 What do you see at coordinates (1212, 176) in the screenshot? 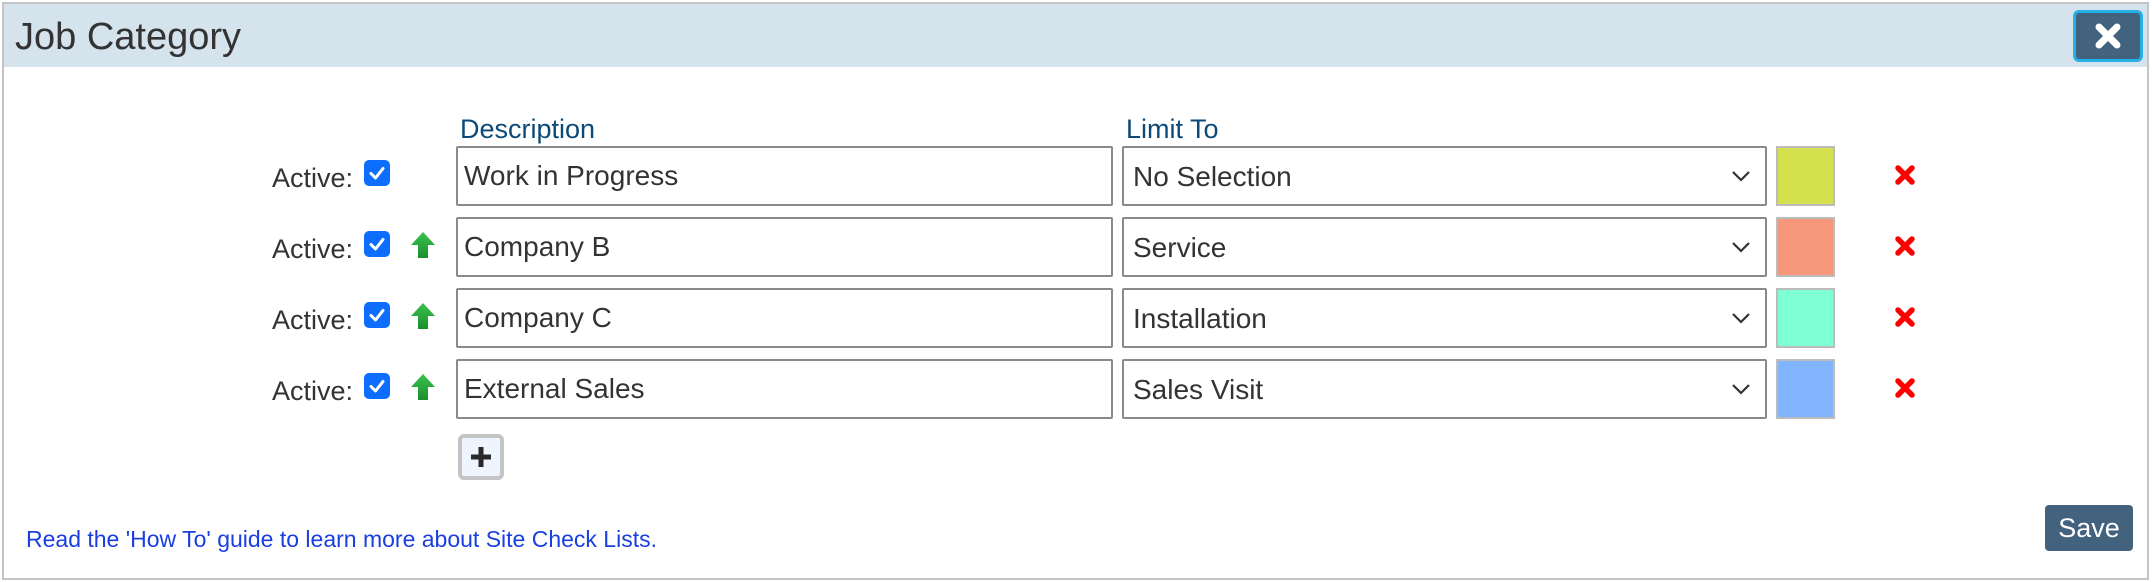
I see `limit-to-value: No Selection` at bounding box center [1212, 176].